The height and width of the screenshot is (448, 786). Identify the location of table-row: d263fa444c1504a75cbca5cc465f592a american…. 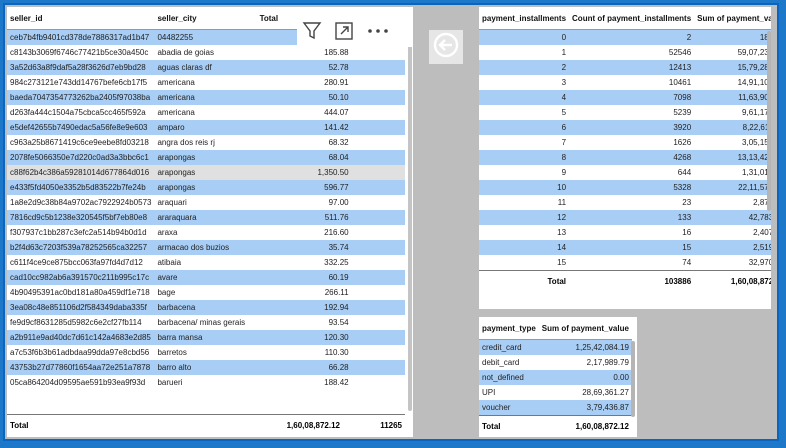
(206, 112).